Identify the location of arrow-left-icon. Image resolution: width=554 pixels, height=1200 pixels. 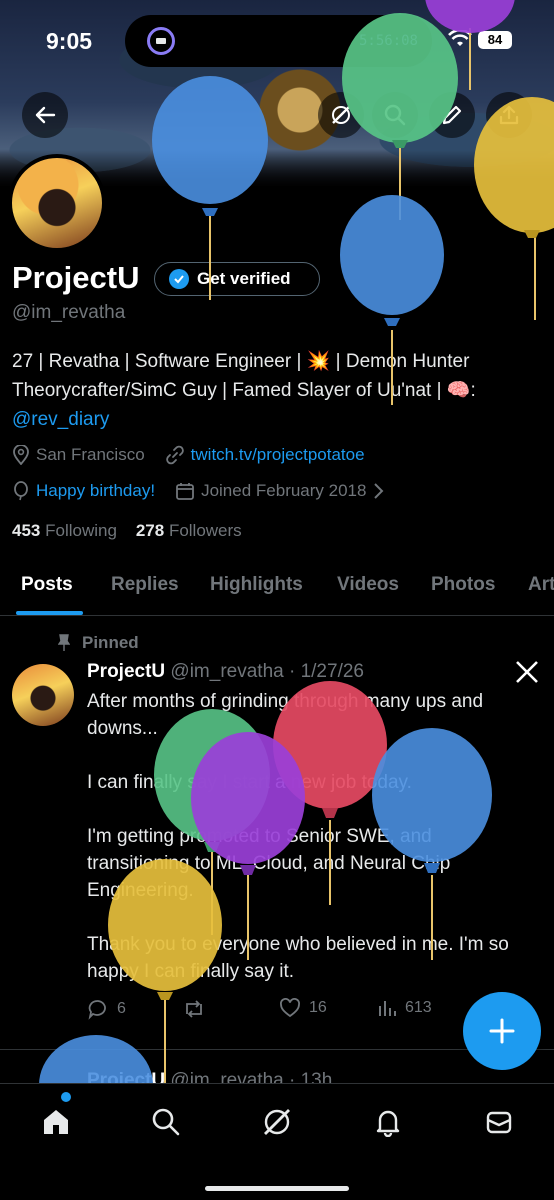
(45, 115).